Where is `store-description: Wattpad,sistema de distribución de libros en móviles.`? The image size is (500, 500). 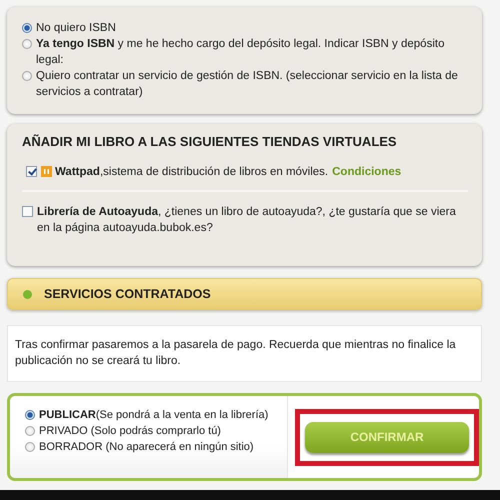
store-description: Wattpad,sistema de distribución de libros en móviles. is located at coordinates (191, 172).